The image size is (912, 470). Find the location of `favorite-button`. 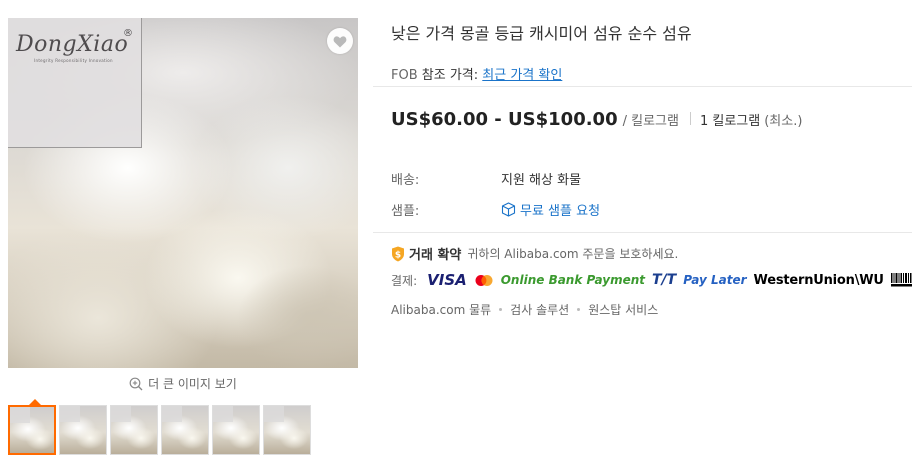

favorite-button is located at coordinates (340, 41).